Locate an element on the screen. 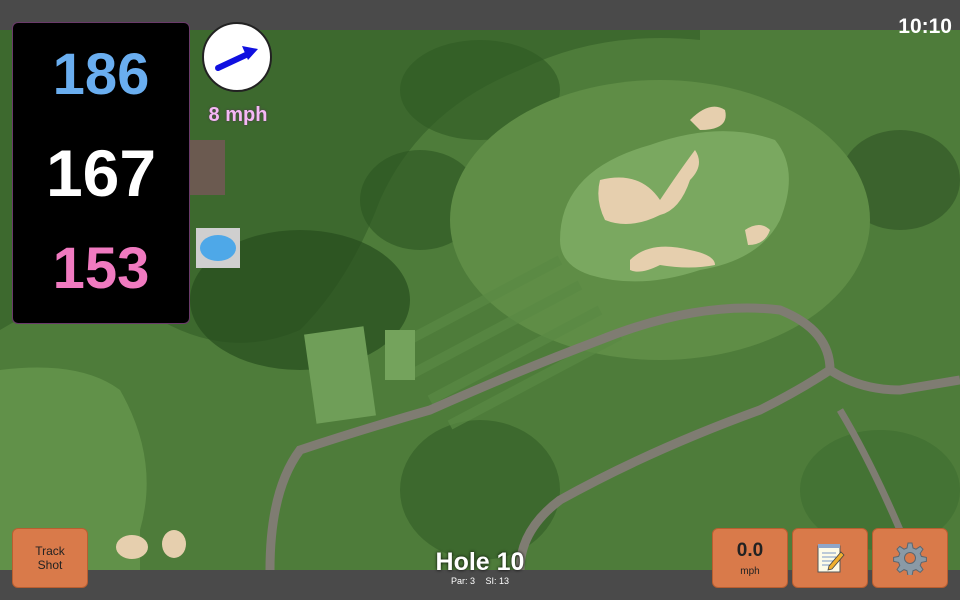 Image resolution: width=960 pixels, height=600 pixels. track-shot-button: Track Shot is located at coordinates (50, 558).